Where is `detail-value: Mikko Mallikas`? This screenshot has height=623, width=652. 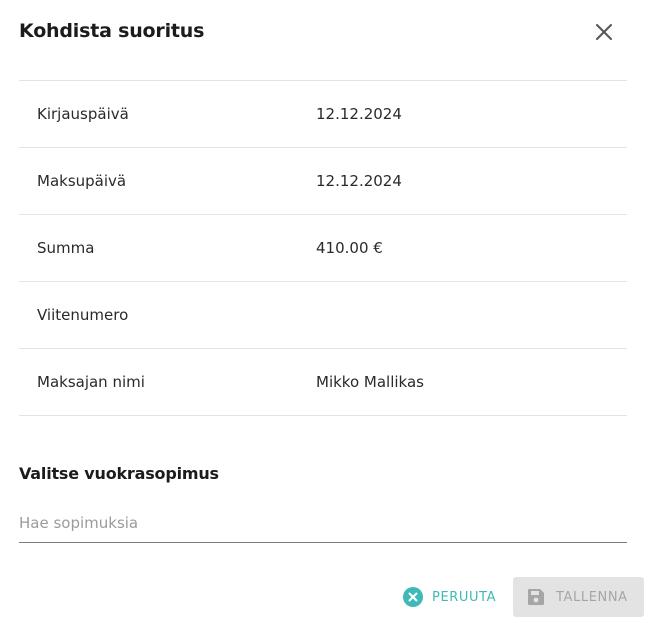 detail-value: Mikko Mallikas is located at coordinates (370, 382).